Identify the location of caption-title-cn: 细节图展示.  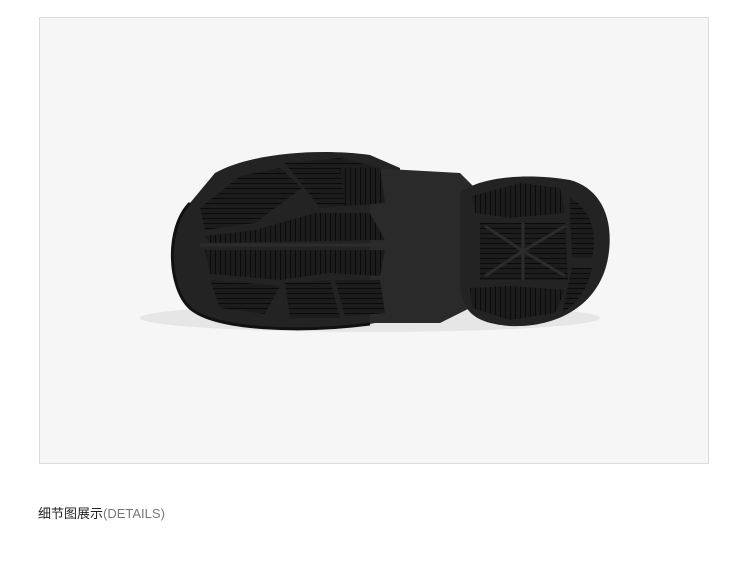
(71, 514).